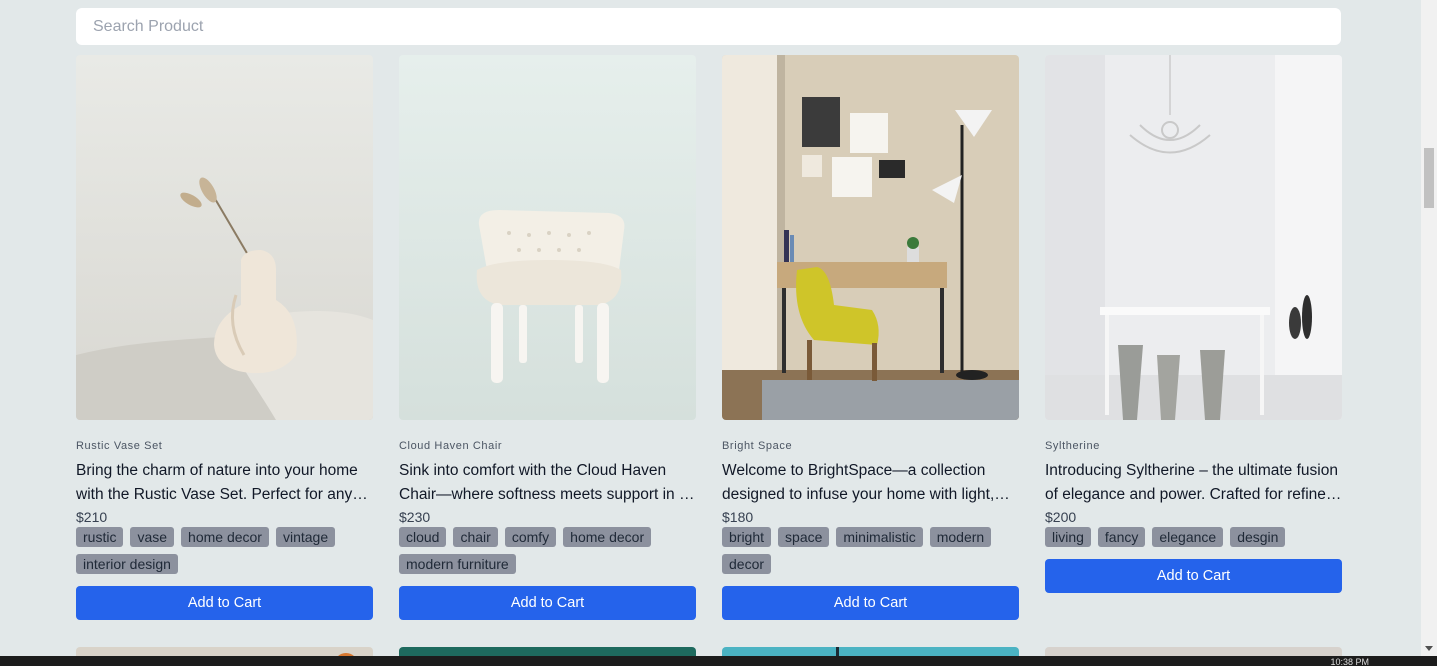  I want to click on product-name: Bright Space, so click(757, 446).